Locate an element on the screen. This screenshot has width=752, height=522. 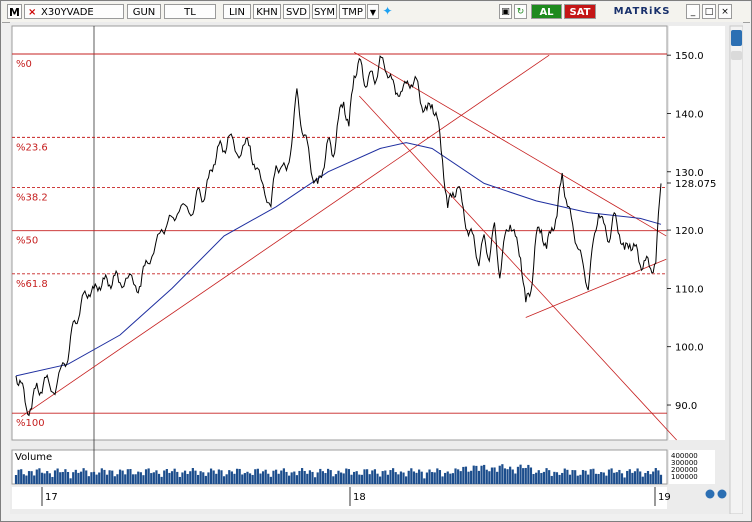
zoom-out-button is located at coordinates (722, 494).